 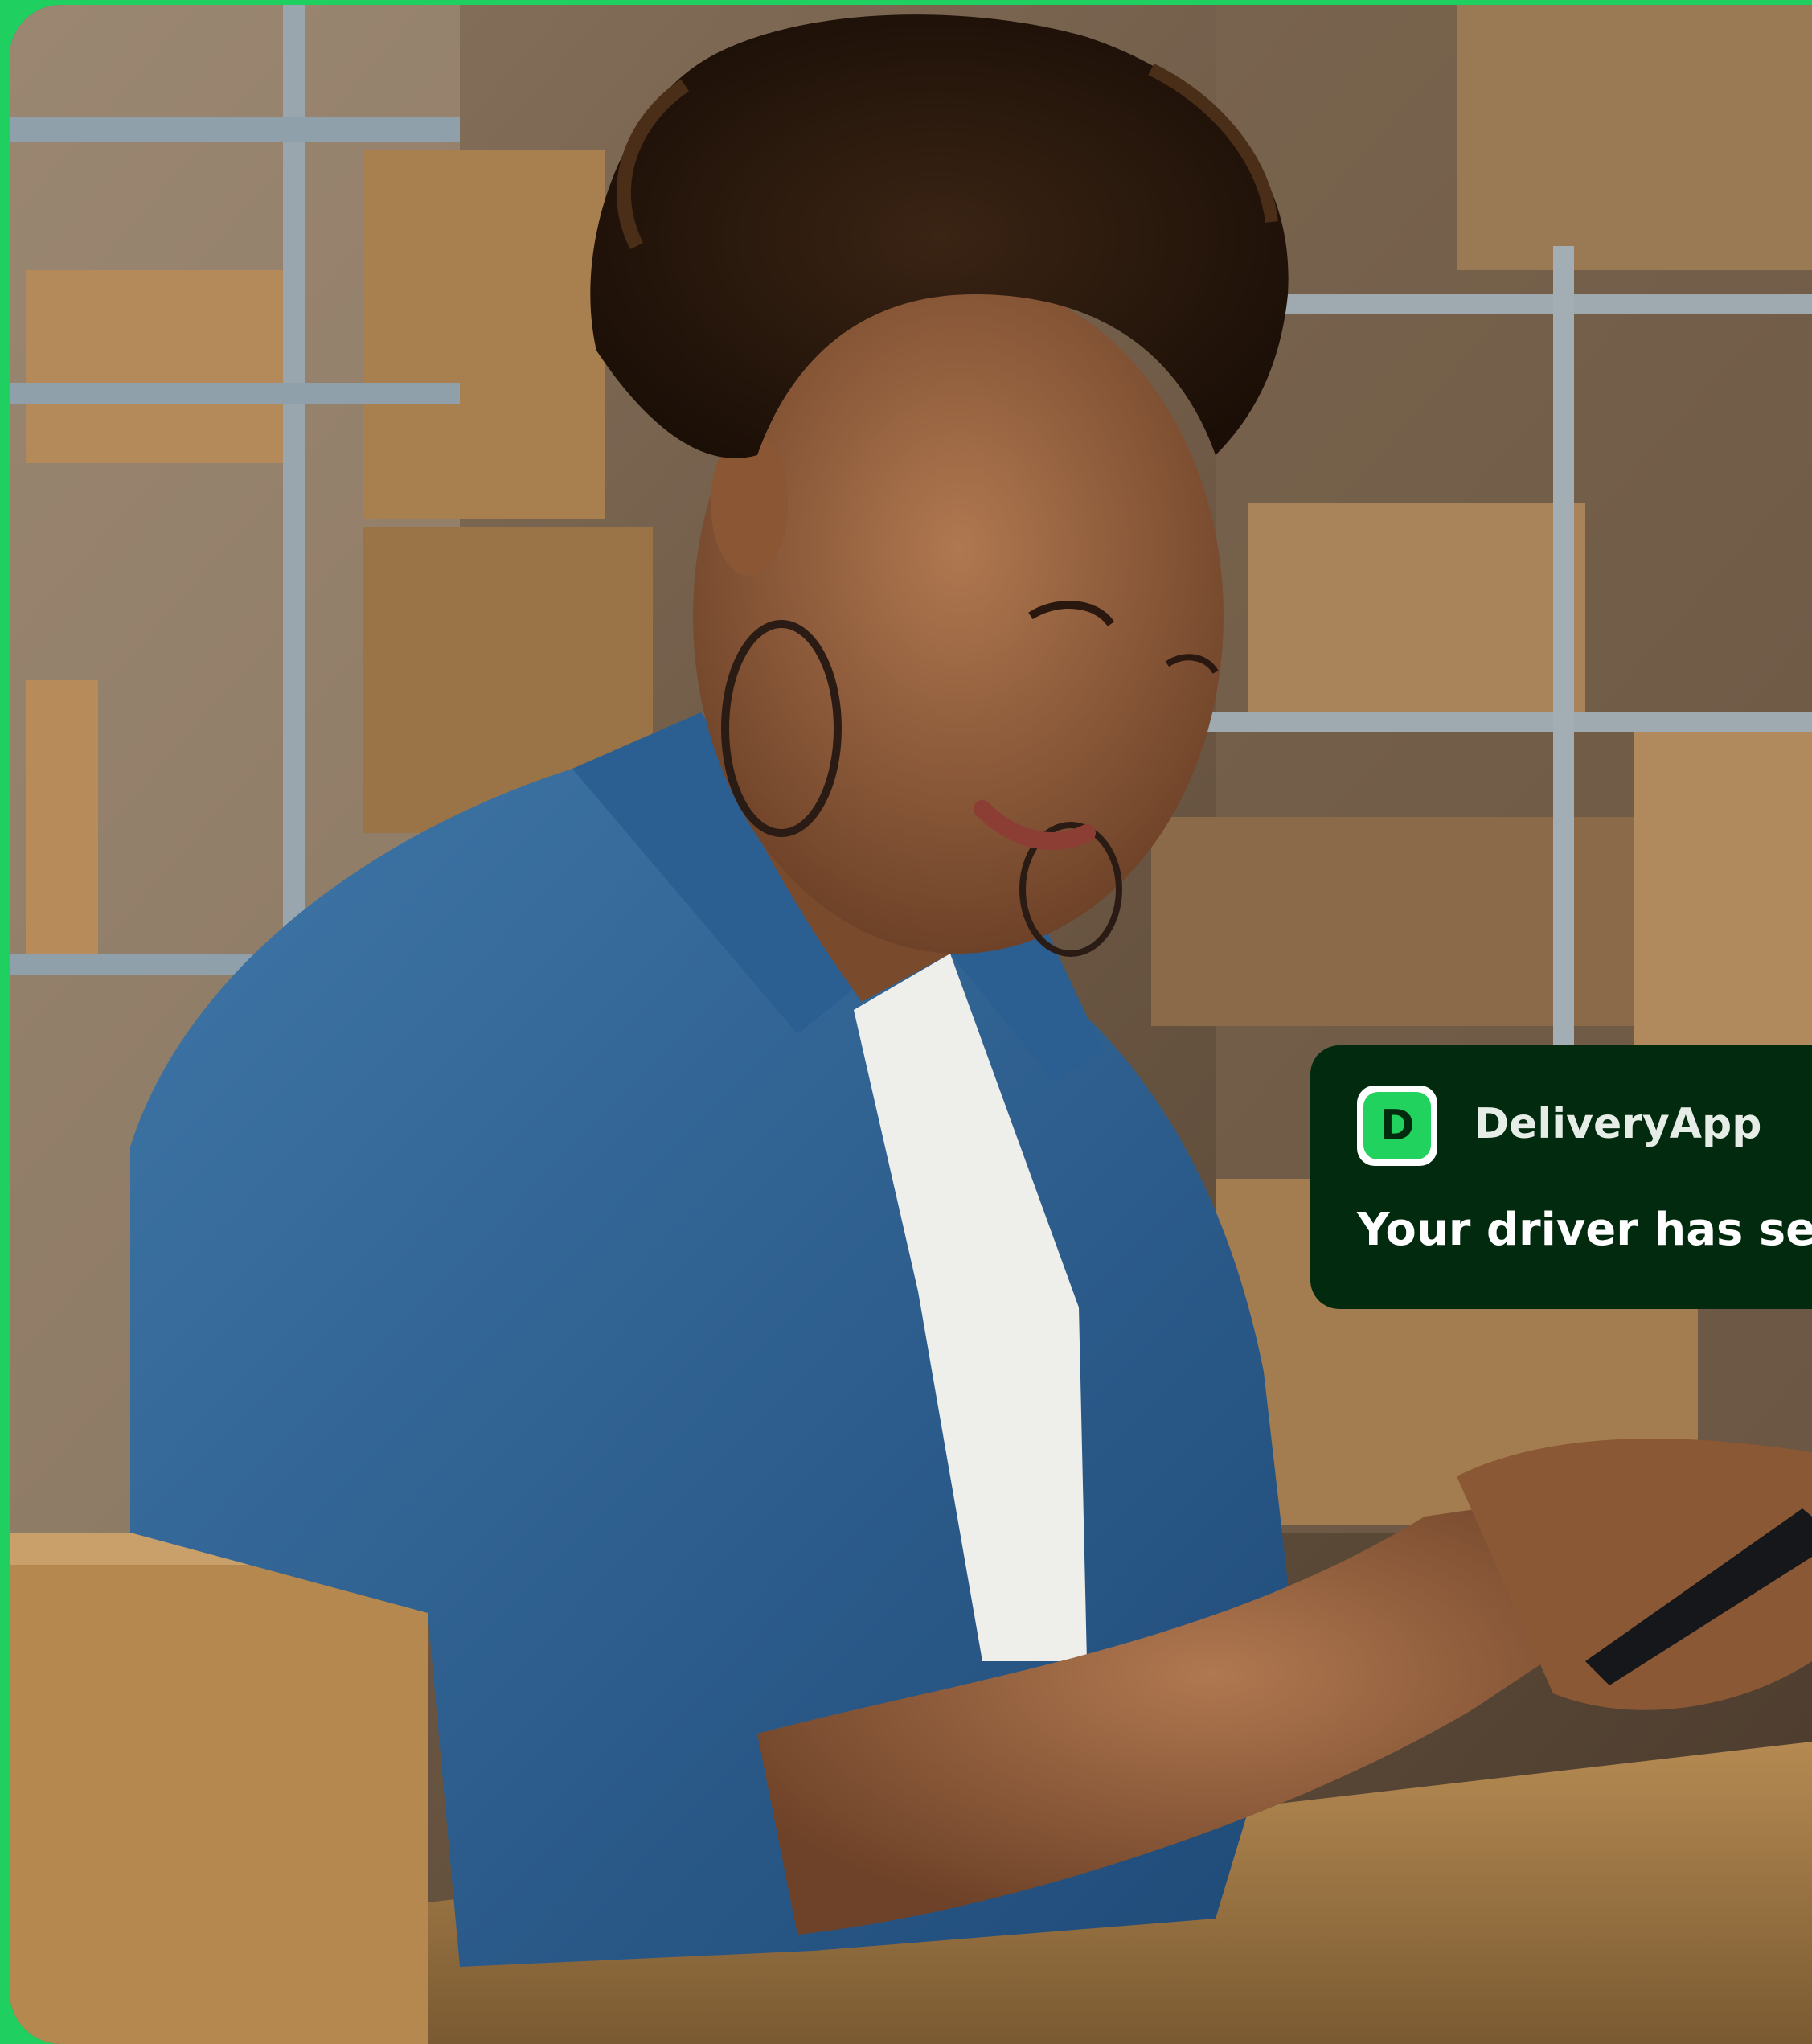 What do you see at coordinates (1561, 1177) in the screenshot?
I see `push-notification: D DeliveryApp Your driver has ser` at bounding box center [1561, 1177].